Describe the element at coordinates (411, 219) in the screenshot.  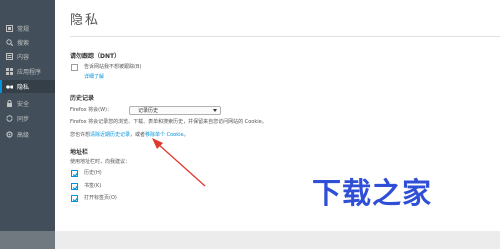
I see `watermark-url: www.downza.cn` at that location.